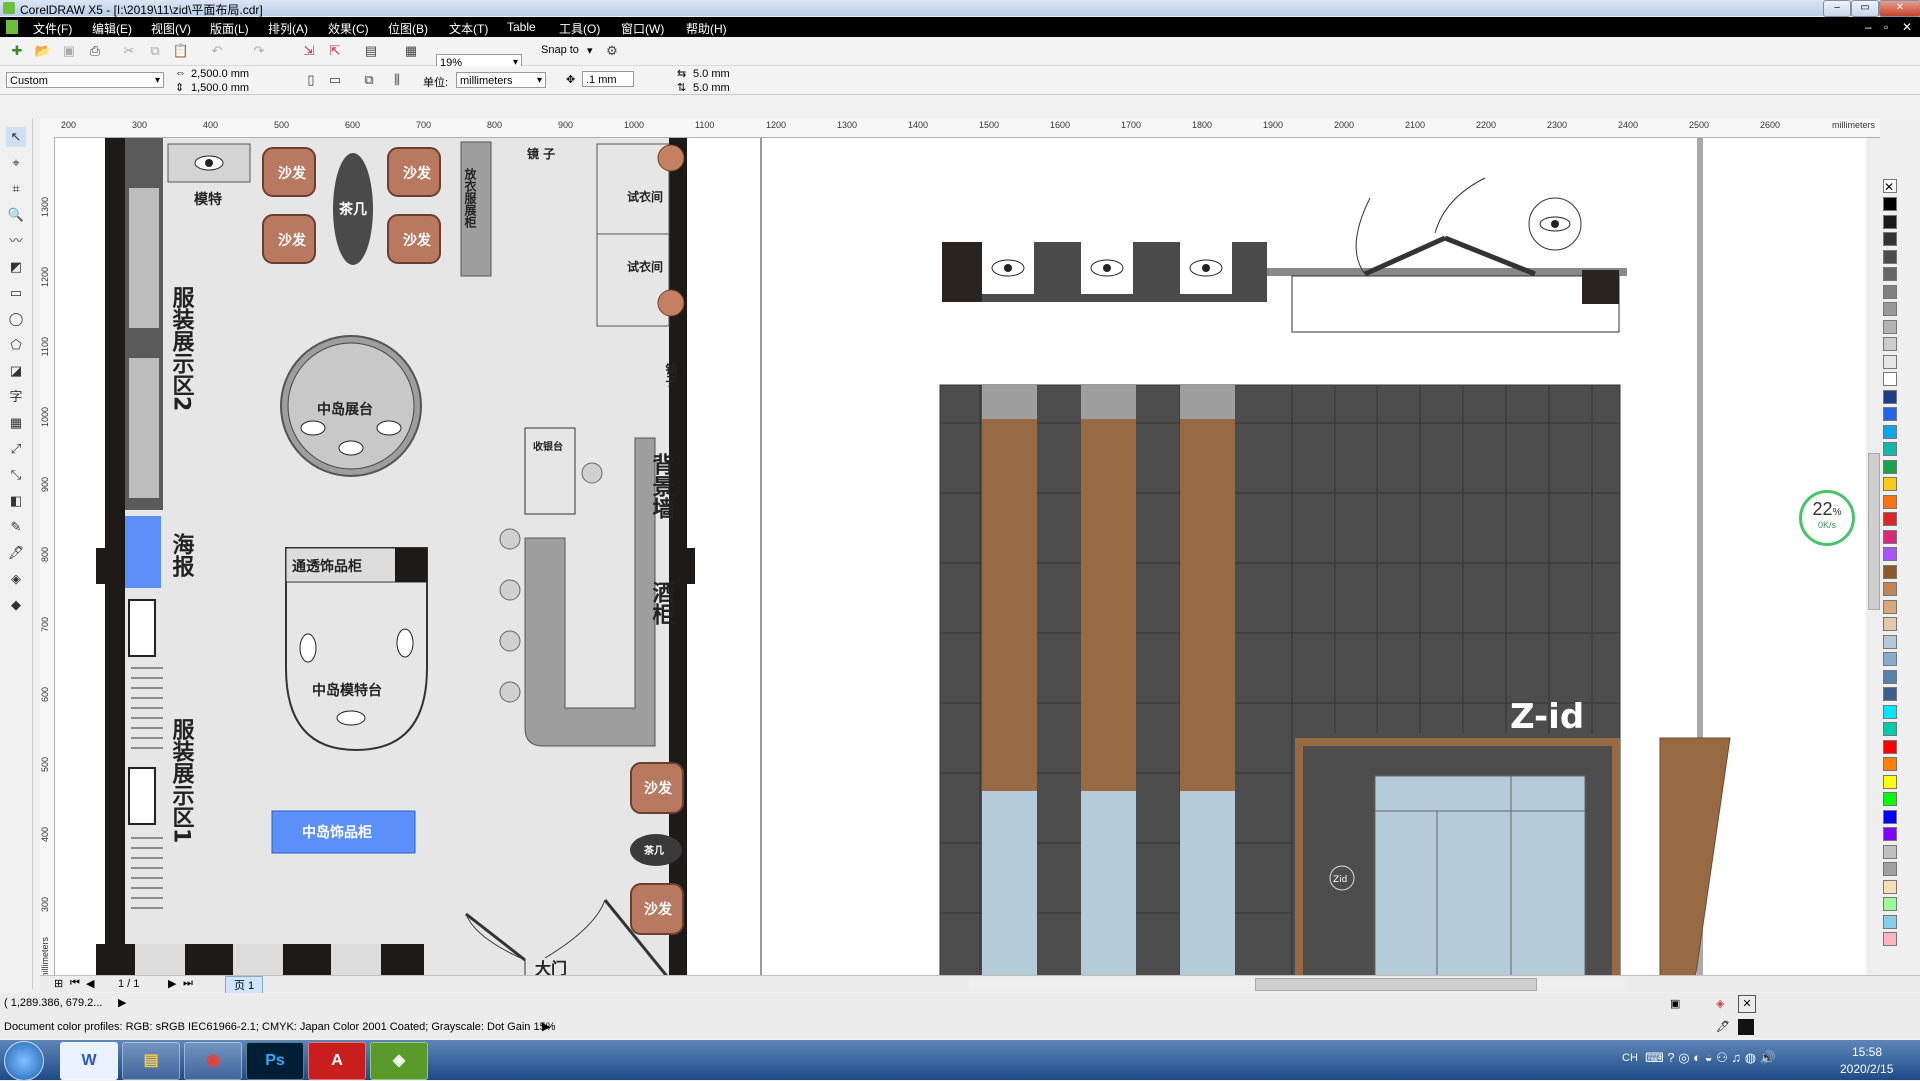  Describe the element at coordinates (1907, 27) in the screenshot. I see `doc-close-button: ✕` at that location.